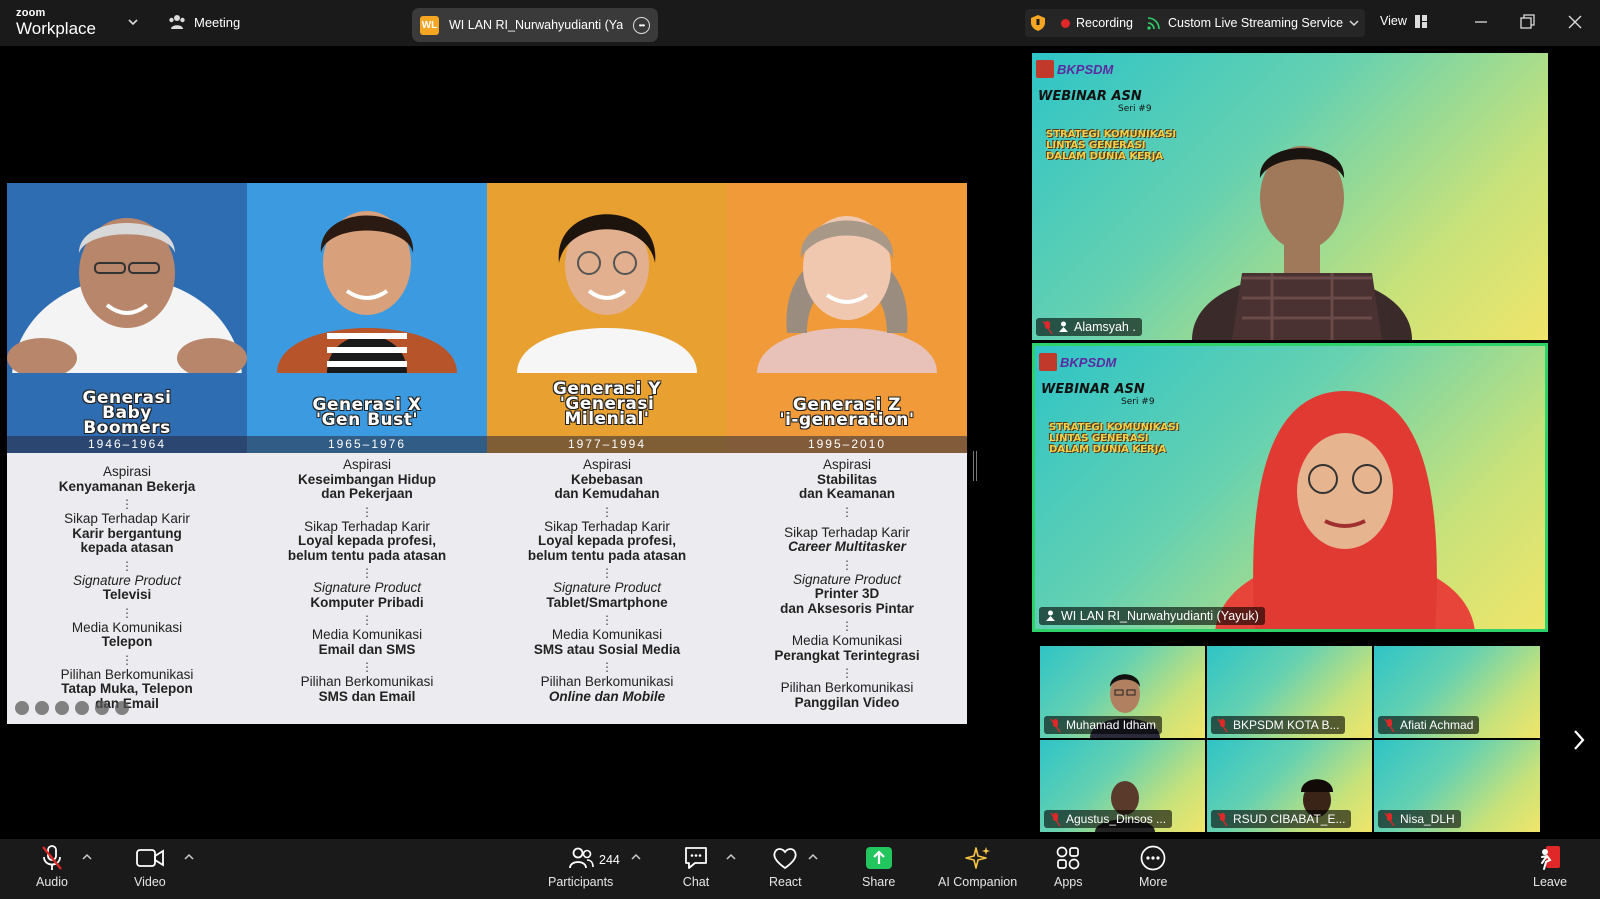  What do you see at coordinates (122, 708) in the screenshot?
I see `forward-icon` at bounding box center [122, 708].